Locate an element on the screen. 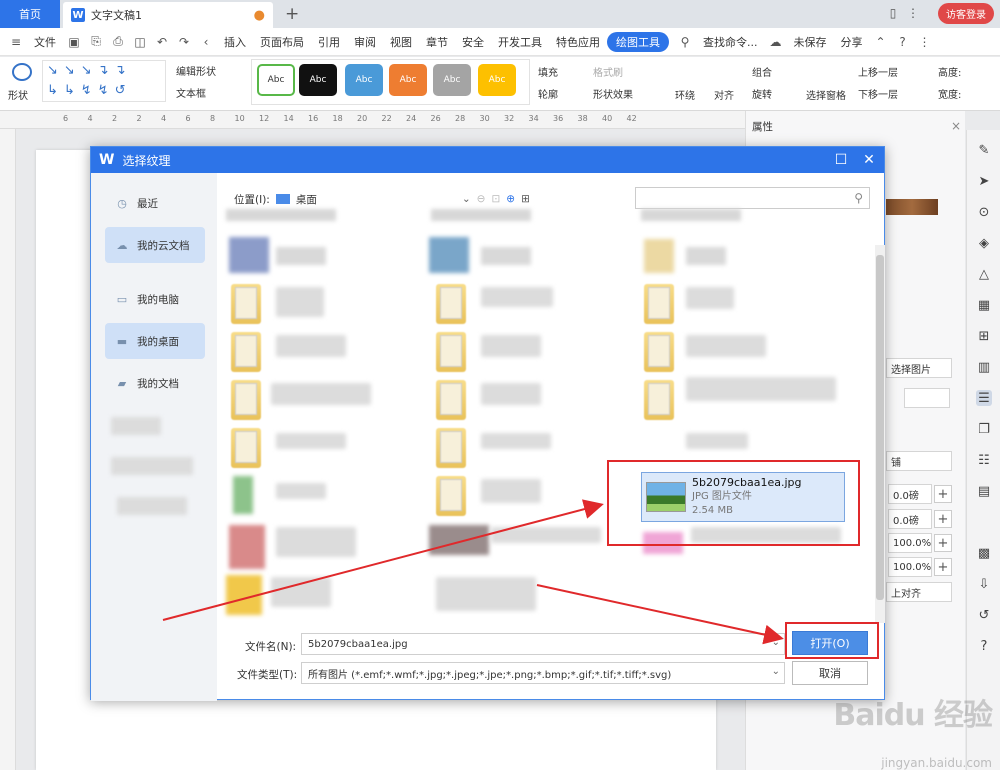  baidu-watermark: Baidu 经验 is located at coordinates (913, 715).